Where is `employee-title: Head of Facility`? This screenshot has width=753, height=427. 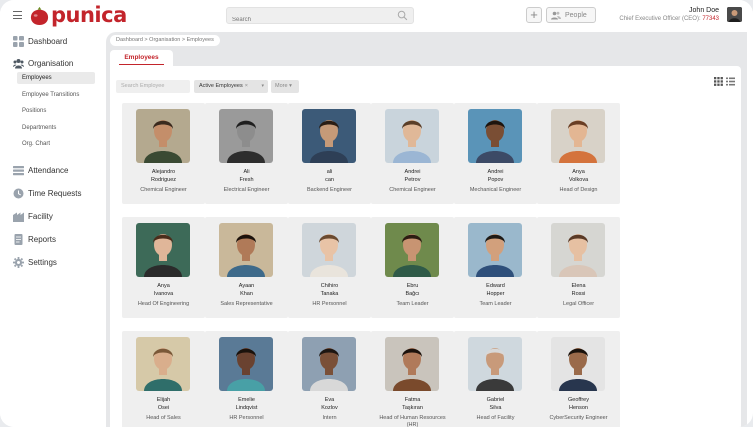
employee-title: Head of Facility is located at coordinates (495, 418).